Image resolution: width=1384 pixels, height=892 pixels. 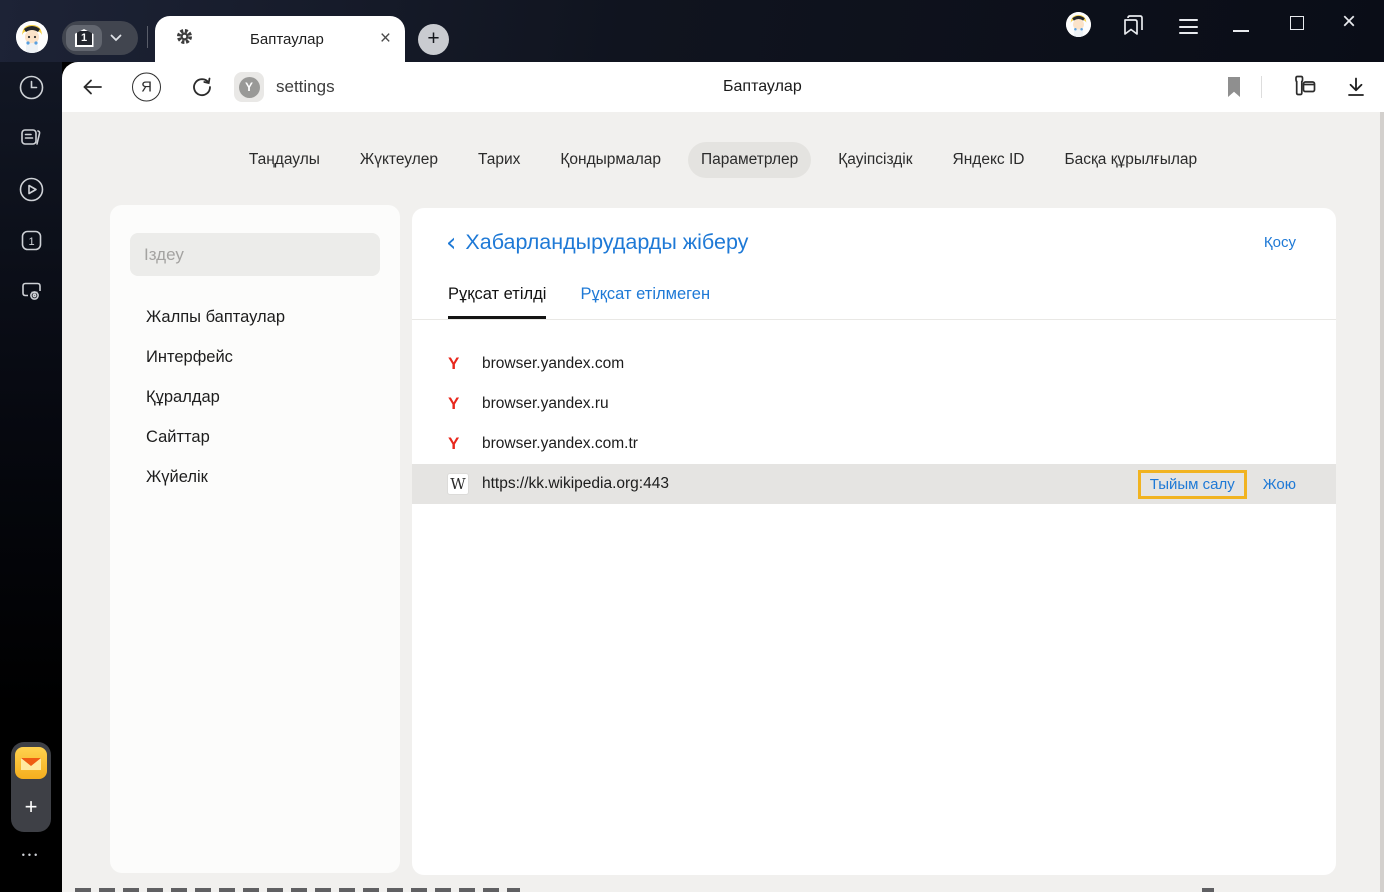 I want to click on window-close-button: ×, so click(x=1349, y=22).